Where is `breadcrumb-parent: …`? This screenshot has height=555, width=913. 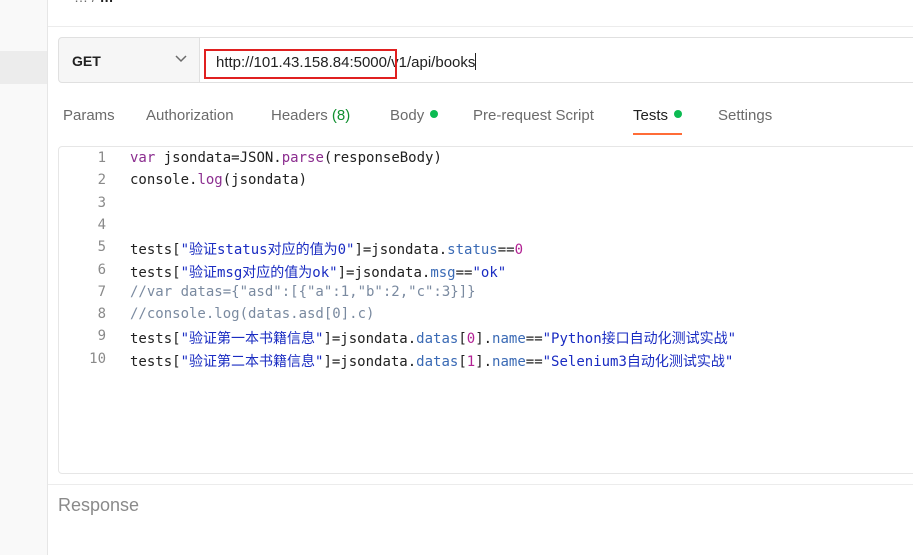 breadcrumb-parent: … is located at coordinates (81, 2).